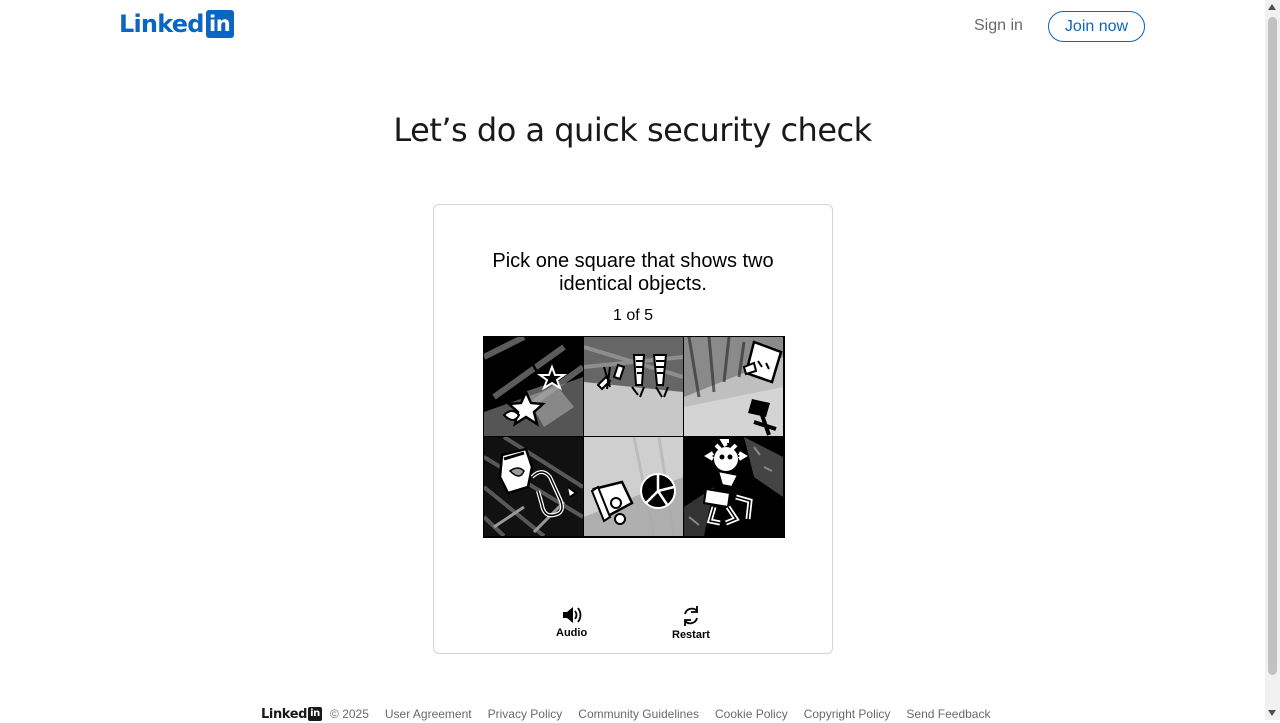 The height and width of the screenshot is (723, 1280). I want to click on restart-button: Restart, so click(691, 623).